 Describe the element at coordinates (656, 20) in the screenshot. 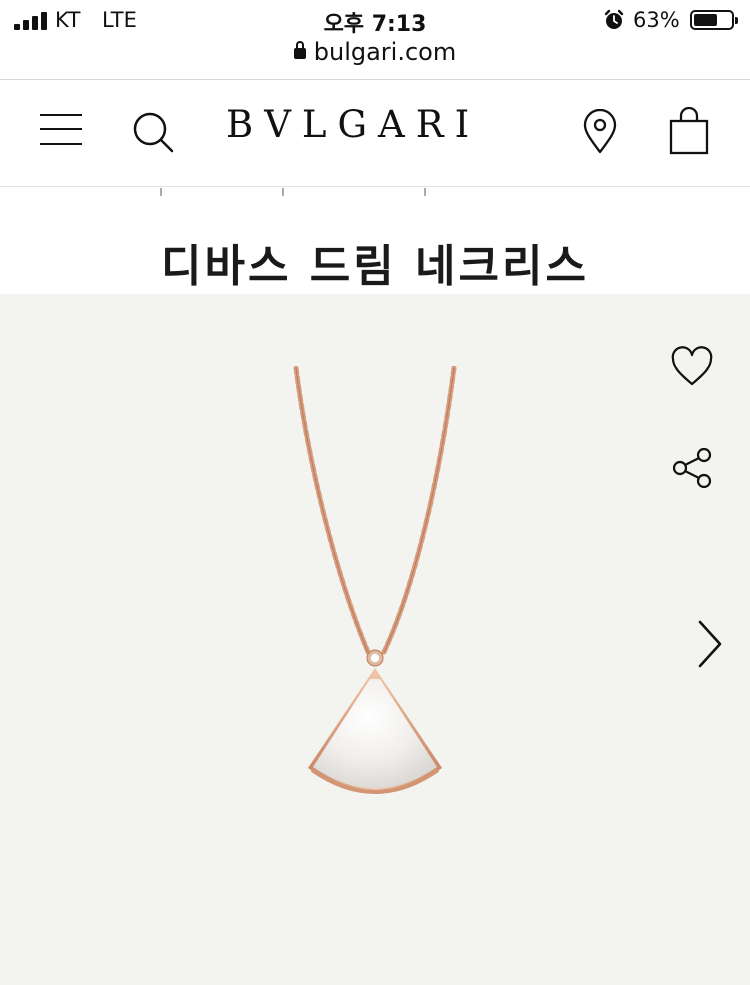

I see `battery-percentage: 63%` at that location.